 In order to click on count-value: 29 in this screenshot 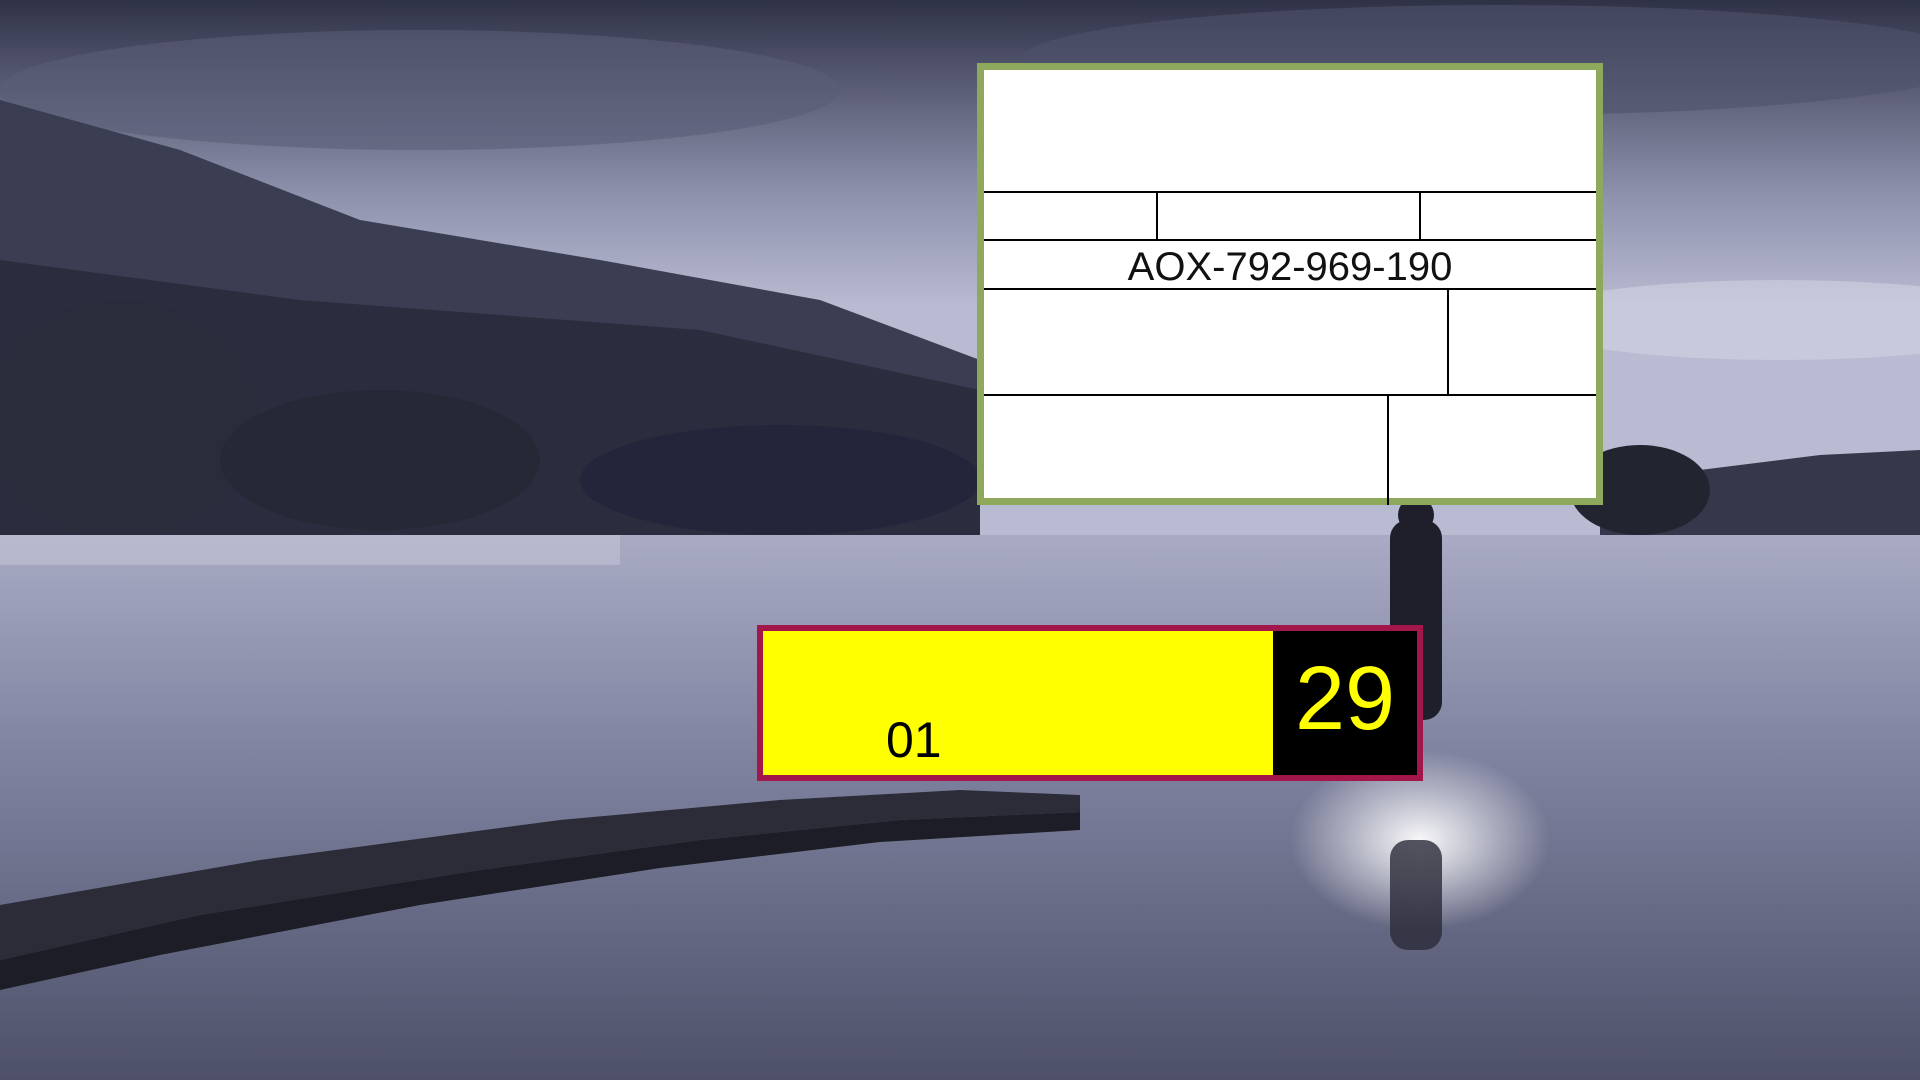, I will do `click(1345, 699)`.